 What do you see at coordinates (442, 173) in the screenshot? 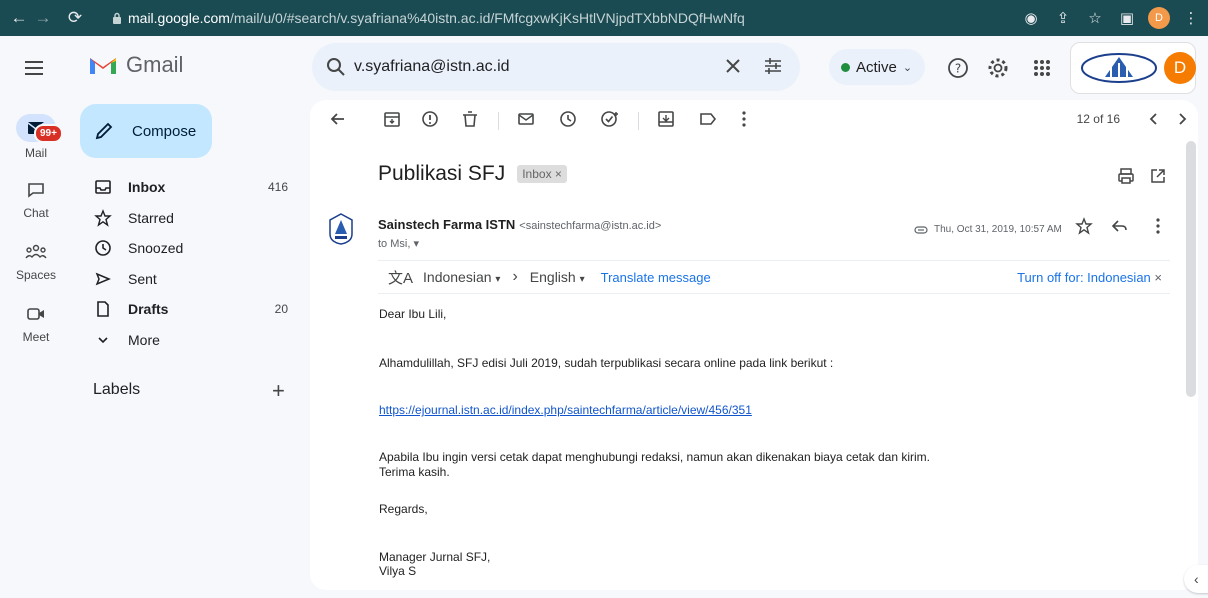
I see `email-subject: Publikasi SFJ` at bounding box center [442, 173].